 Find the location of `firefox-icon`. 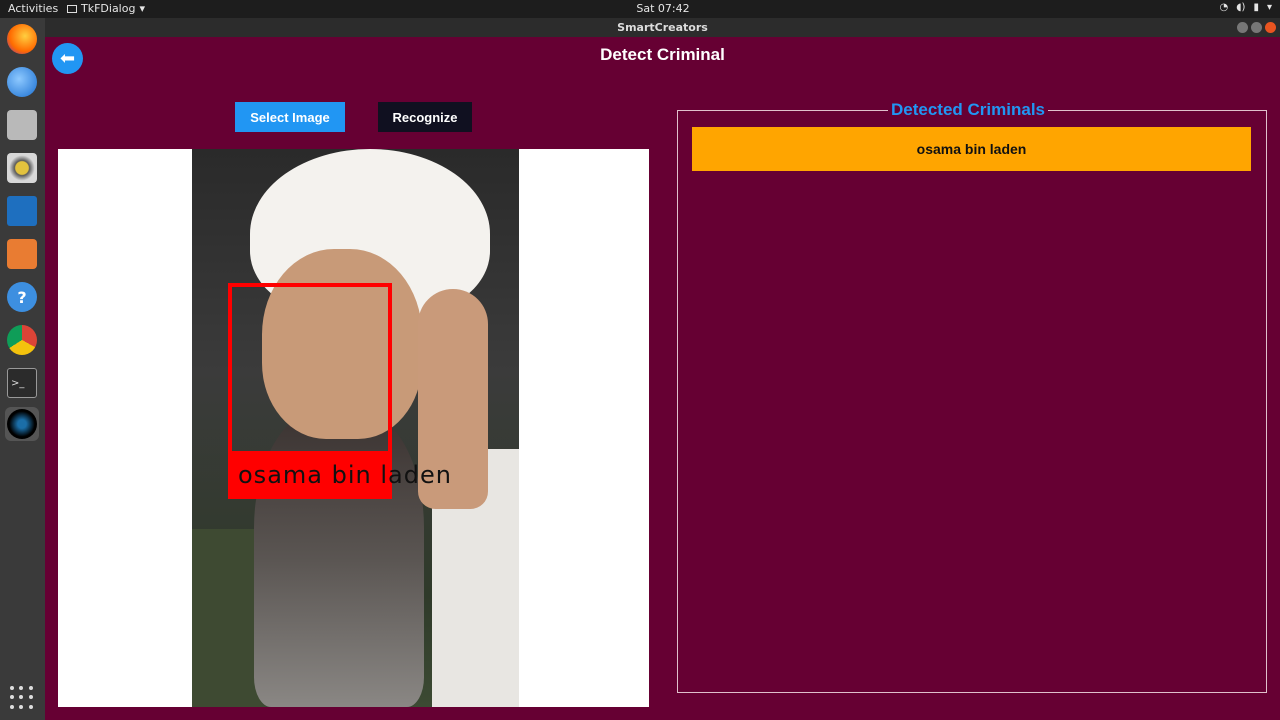

firefox-icon is located at coordinates (22, 39).